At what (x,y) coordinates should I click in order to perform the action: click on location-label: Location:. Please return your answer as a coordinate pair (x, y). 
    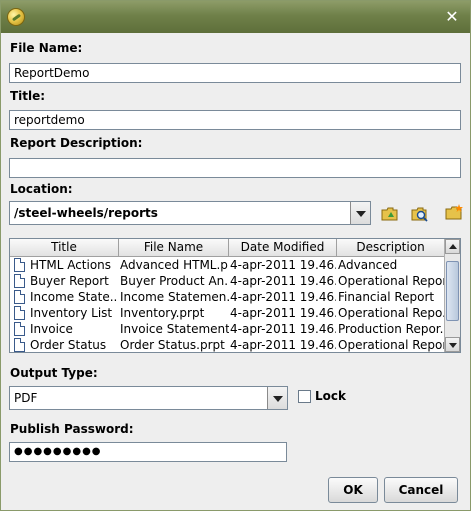
    Looking at the image, I should click on (41, 189).